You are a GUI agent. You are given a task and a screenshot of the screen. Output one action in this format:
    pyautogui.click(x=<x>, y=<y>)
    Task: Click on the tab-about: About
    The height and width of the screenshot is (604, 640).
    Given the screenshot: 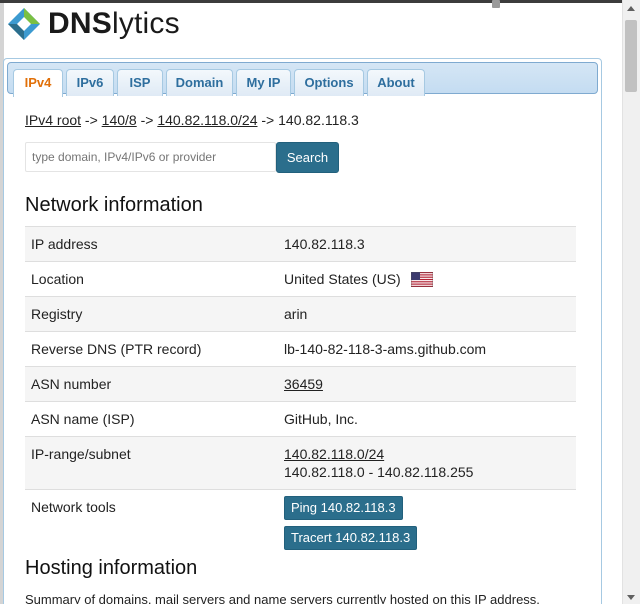 What is the action you would take?
    pyautogui.click(x=396, y=82)
    